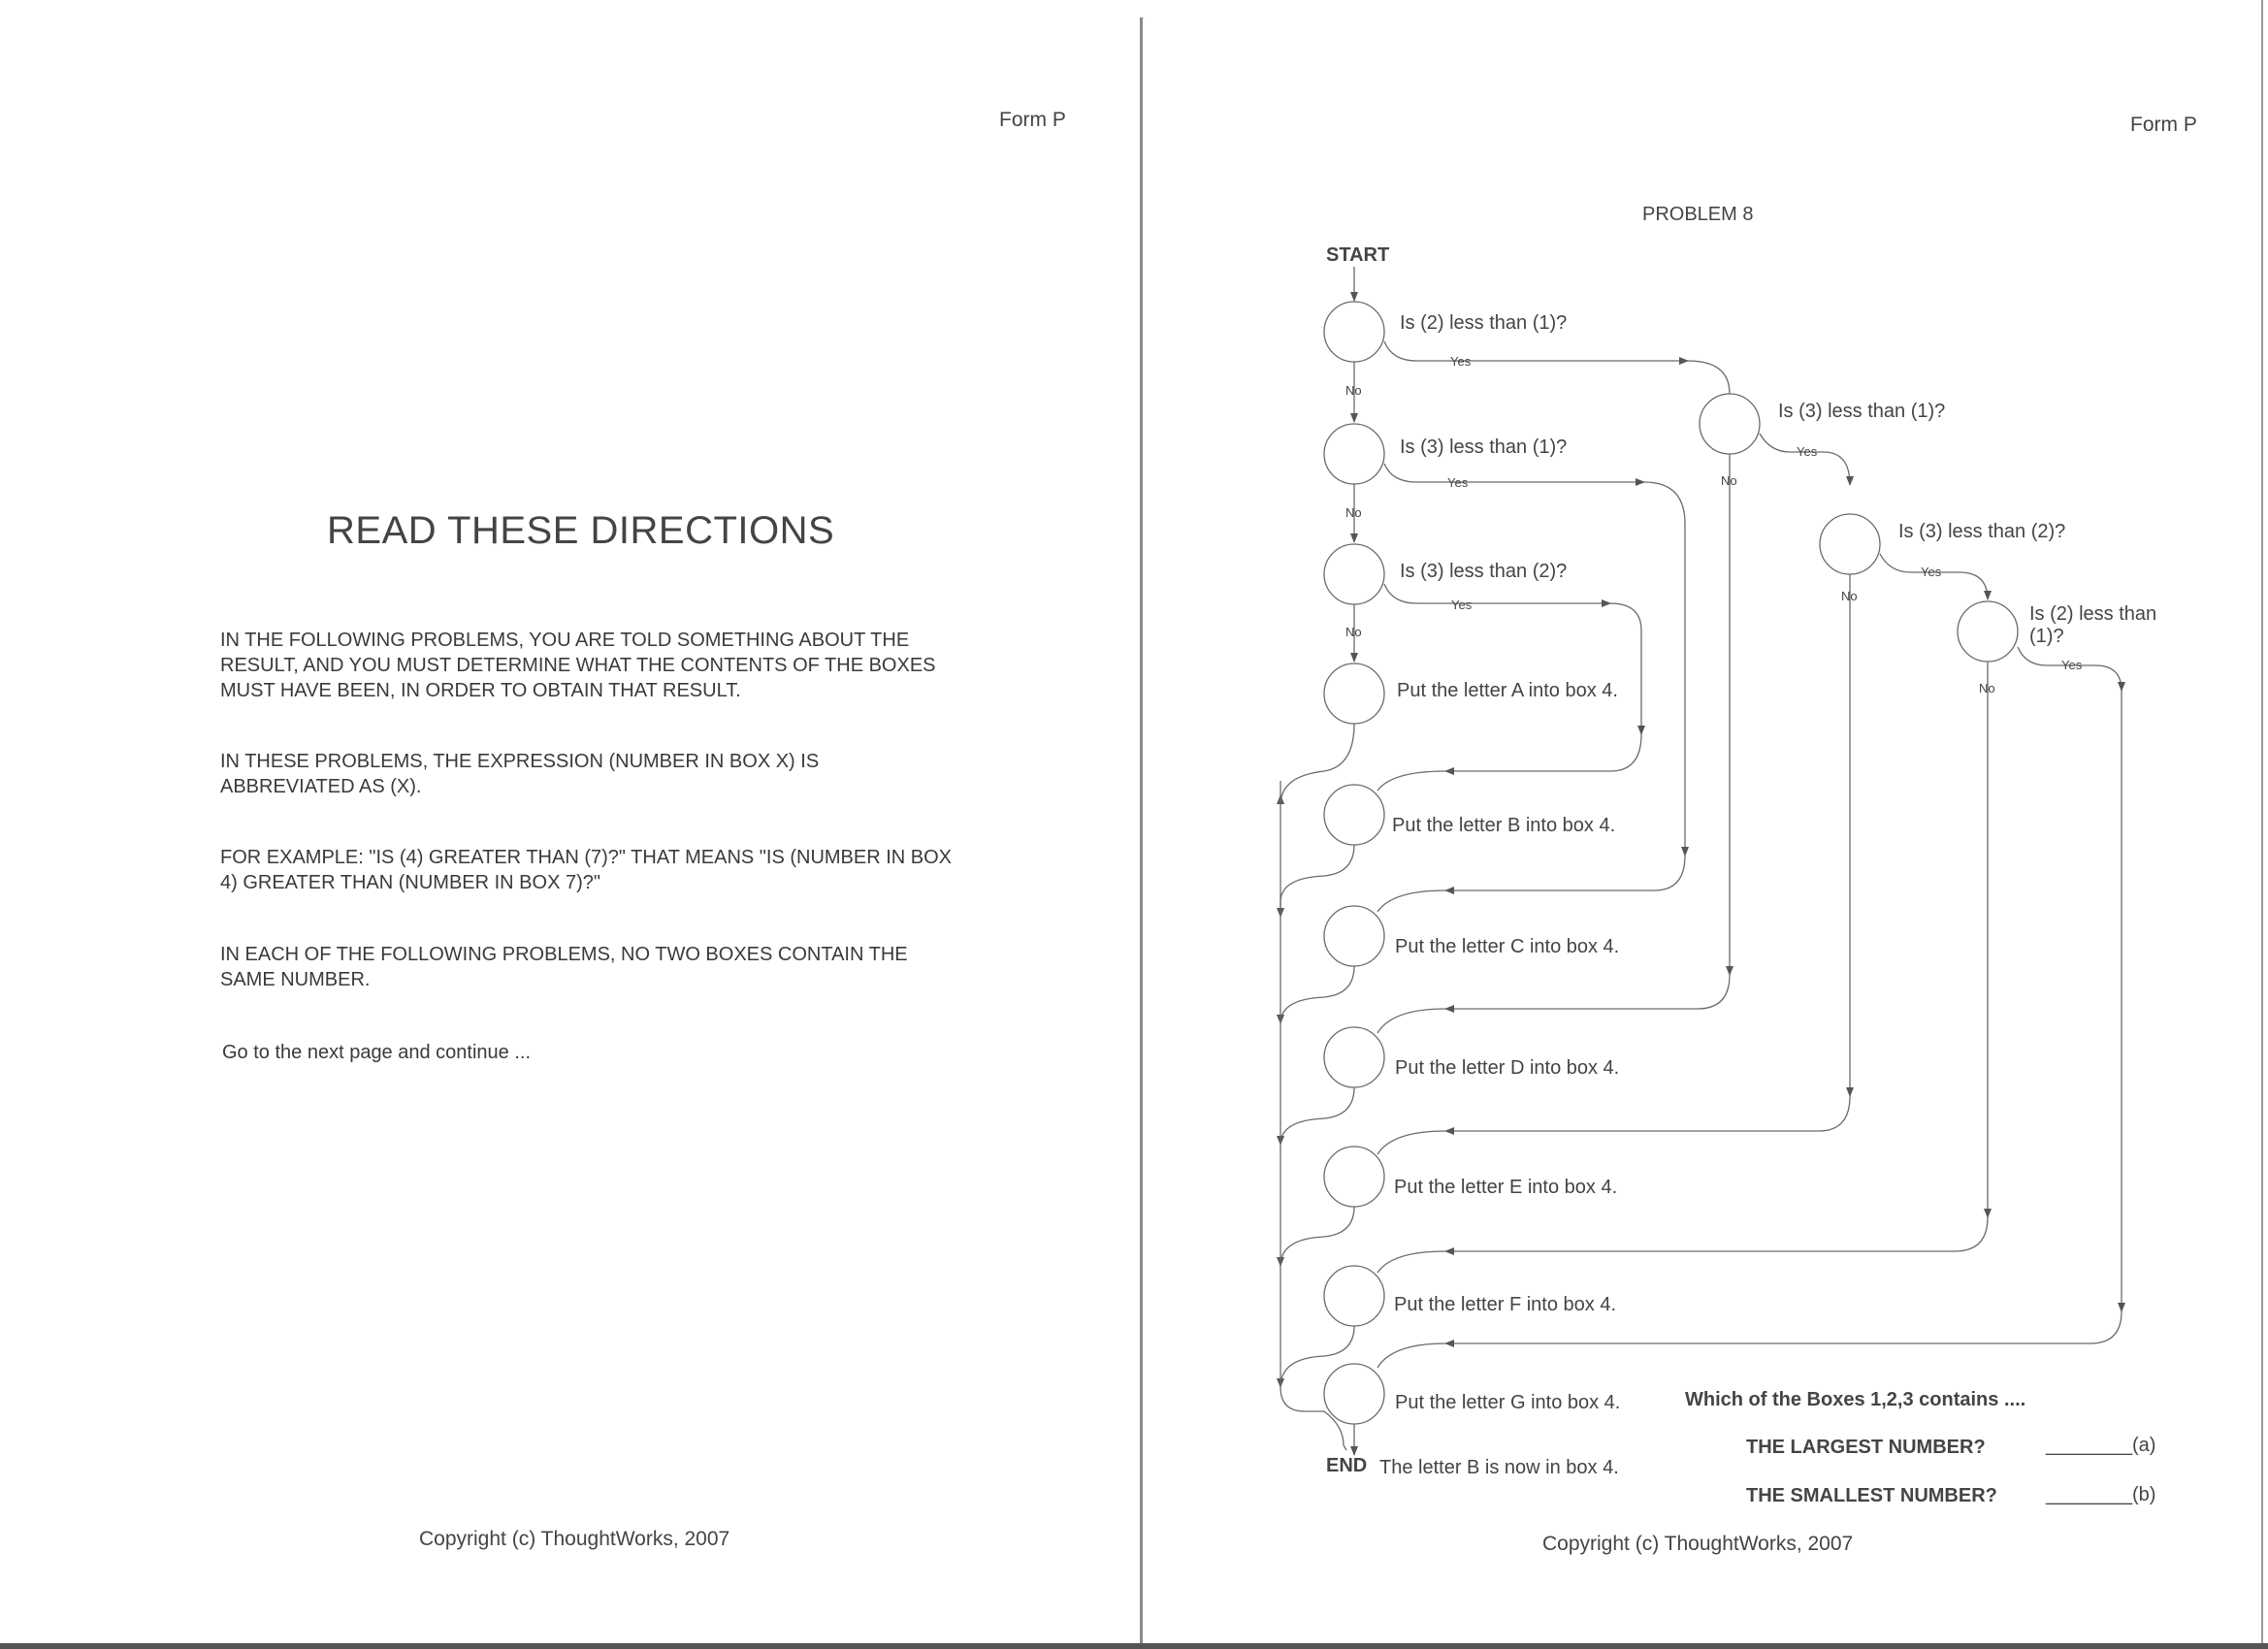  What do you see at coordinates (1462, 605) in the screenshot?
I see `yes-label-3: Yes` at bounding box center [1462, 605].